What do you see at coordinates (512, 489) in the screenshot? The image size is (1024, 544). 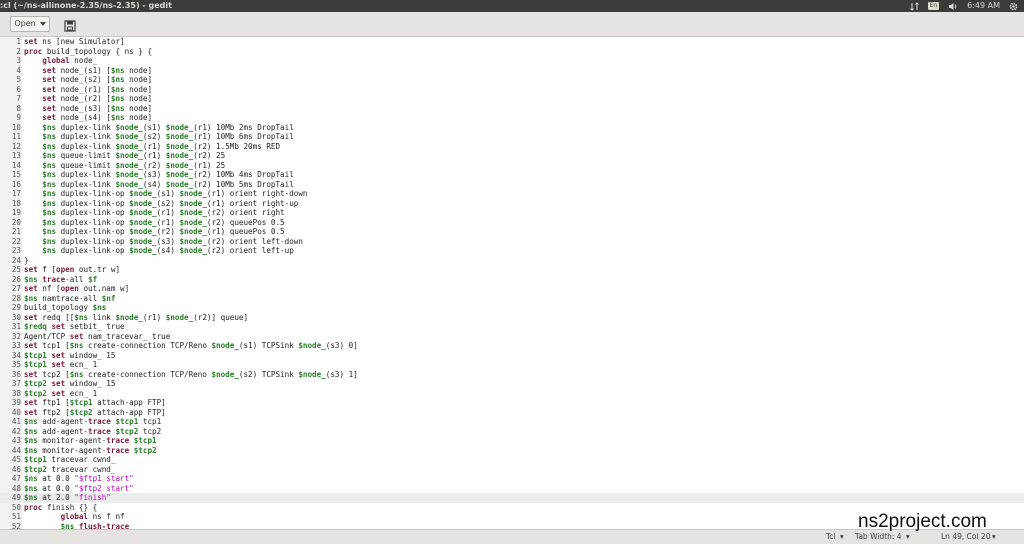 I see `code-line: 48 $ns at 0.0 "$ftp2 start"` at bounding box center [512, 489].